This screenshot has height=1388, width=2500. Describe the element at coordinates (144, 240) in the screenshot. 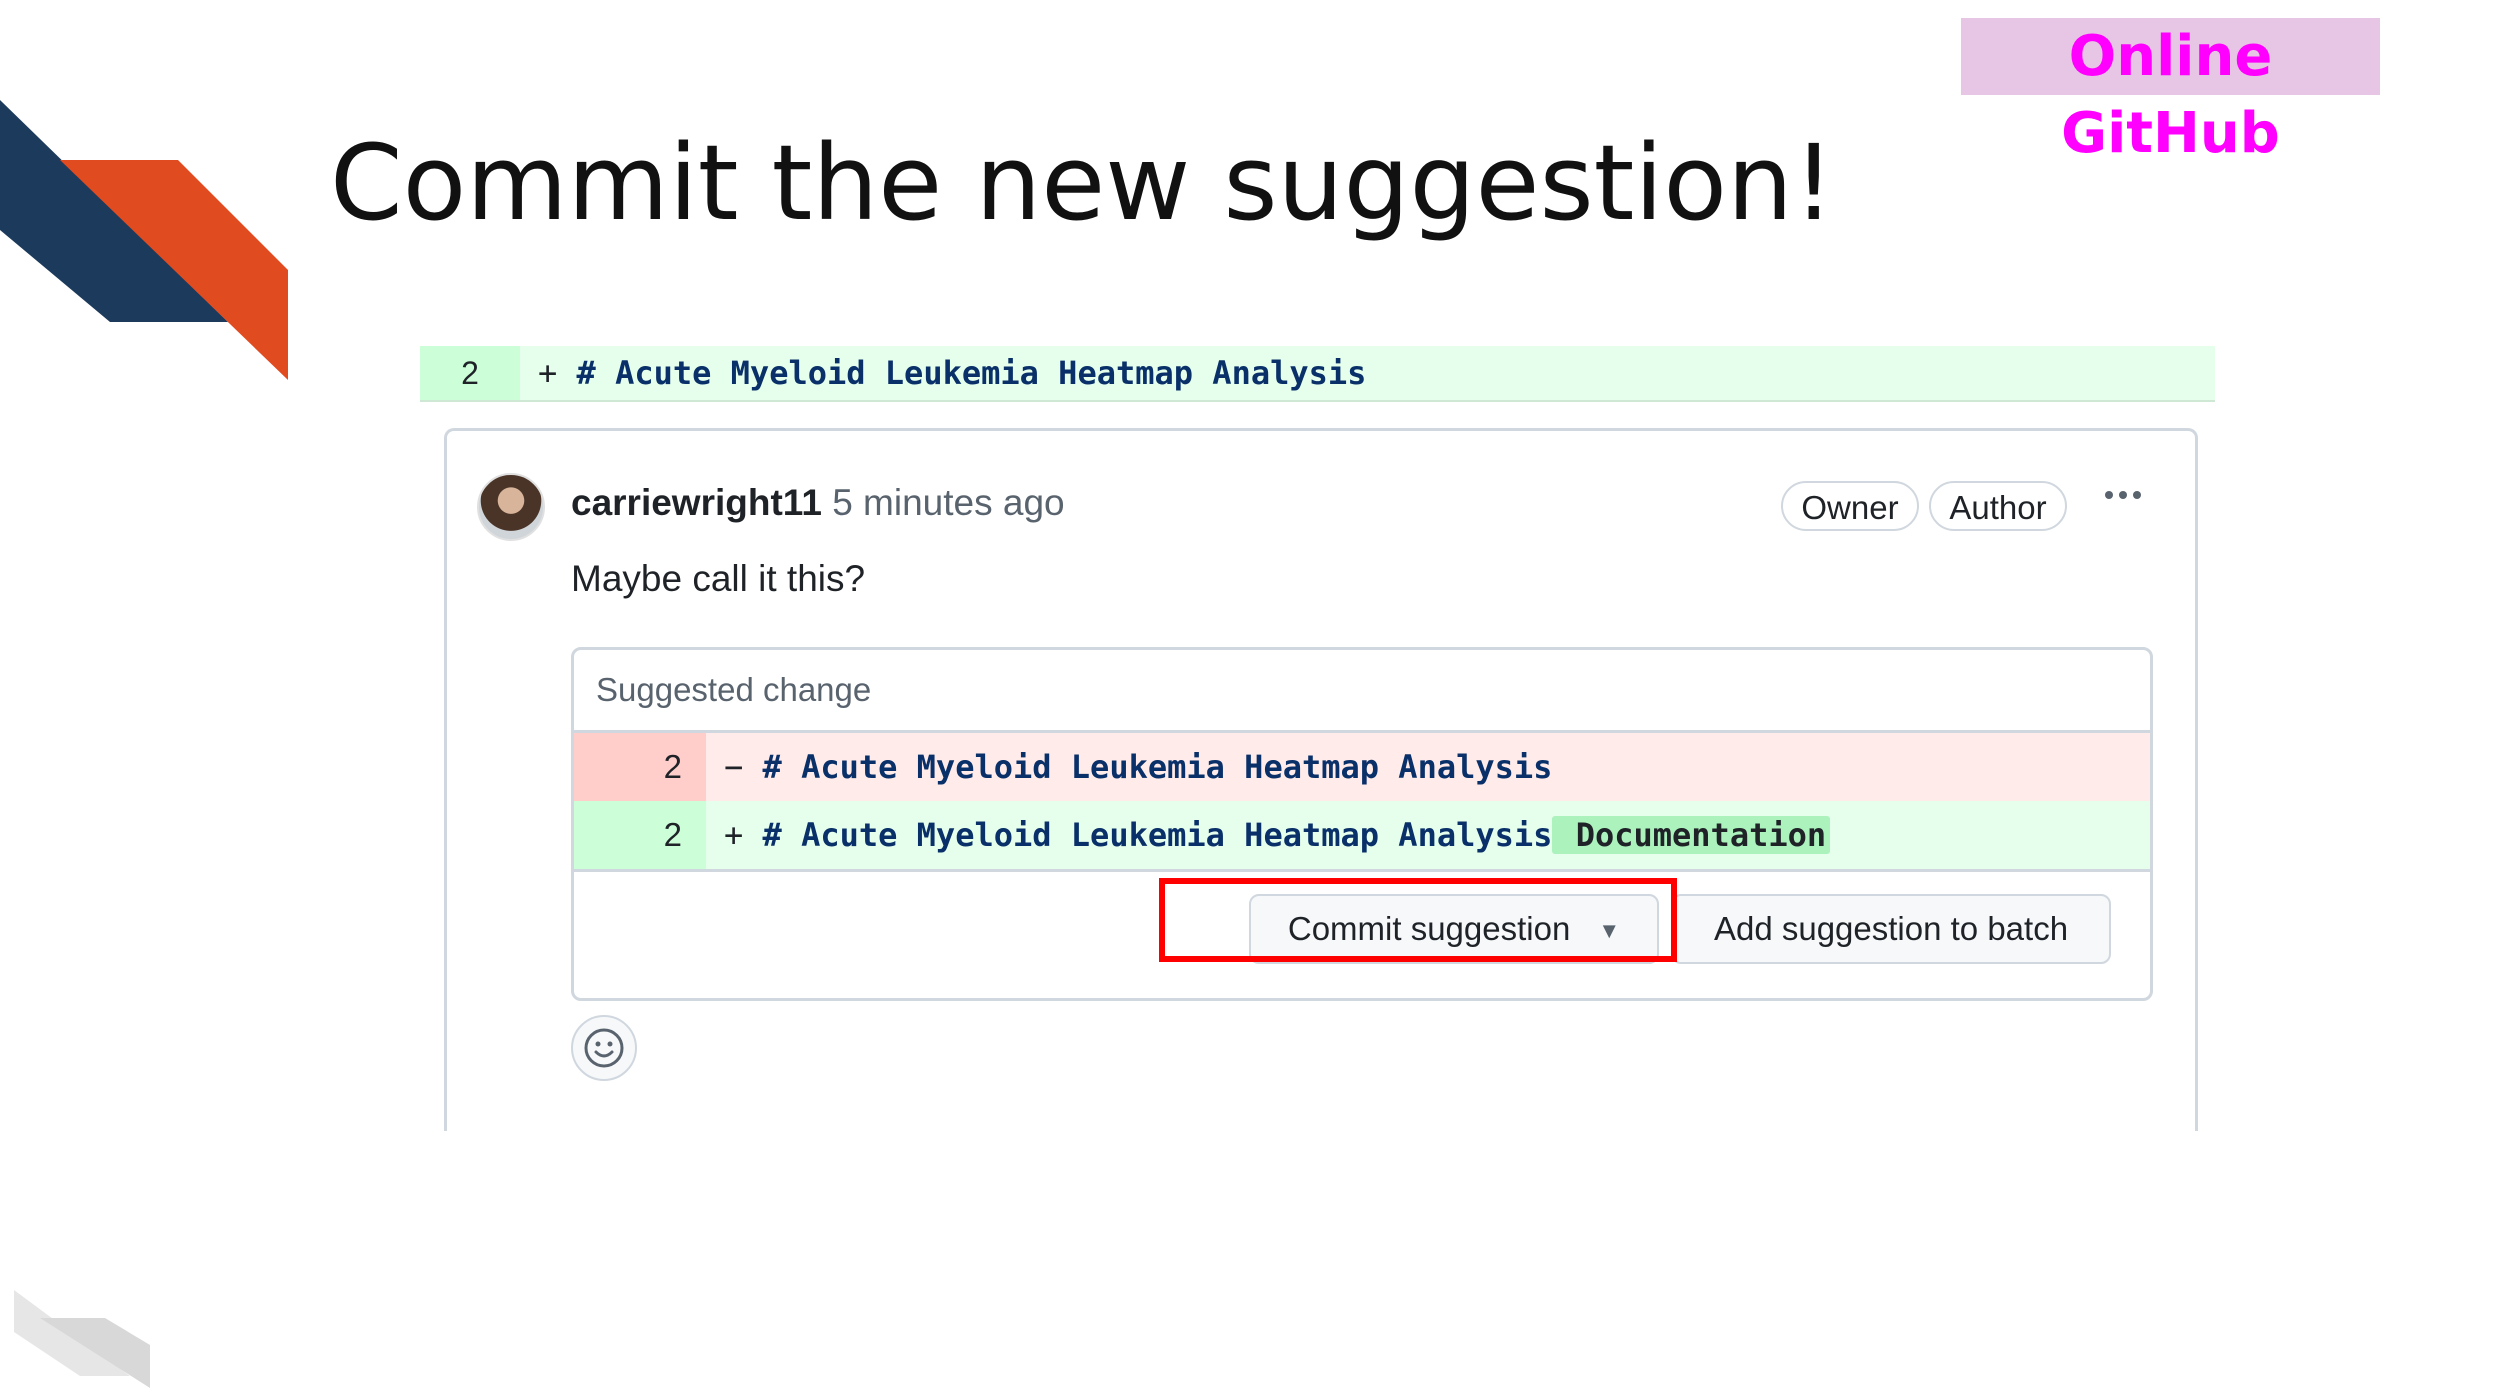

I see `corner-decoration` at that location.